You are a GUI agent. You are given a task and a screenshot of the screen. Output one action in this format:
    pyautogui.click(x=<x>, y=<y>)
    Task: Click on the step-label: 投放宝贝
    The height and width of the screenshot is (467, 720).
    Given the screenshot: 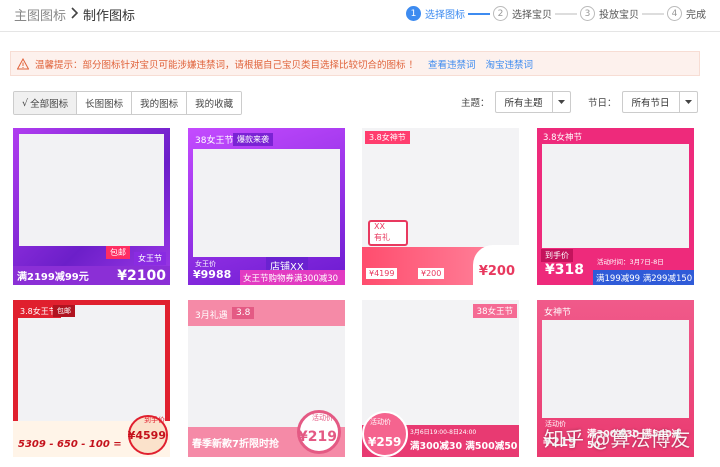 What is the action you would take?
    pyautogui.click(x=619, y=15)
    